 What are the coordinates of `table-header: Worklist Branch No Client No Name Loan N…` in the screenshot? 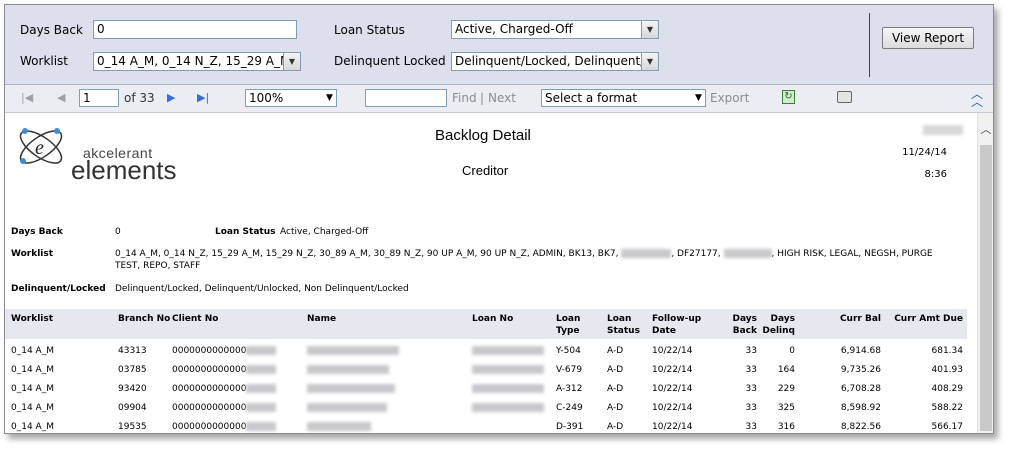 It's located at (486, 324).